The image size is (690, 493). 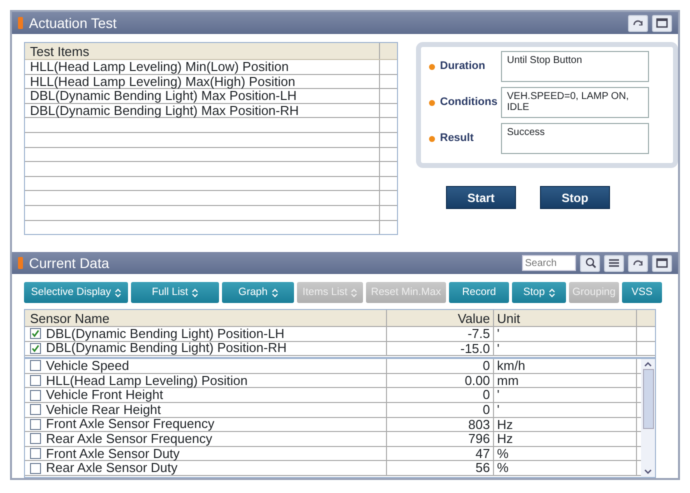 I want to click on dropdown-button: Graph, so click(x=258, y=292).